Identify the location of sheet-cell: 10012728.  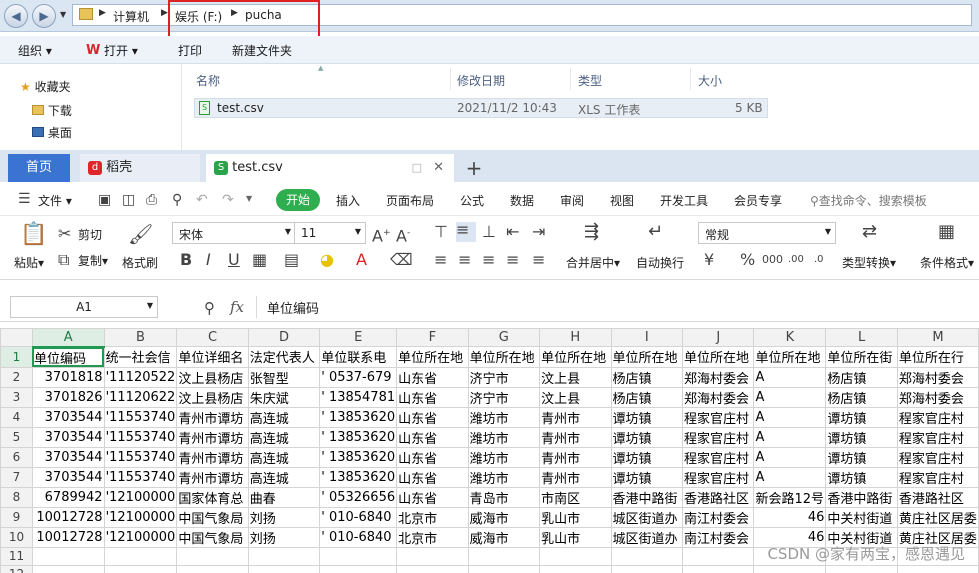
(68, 537).